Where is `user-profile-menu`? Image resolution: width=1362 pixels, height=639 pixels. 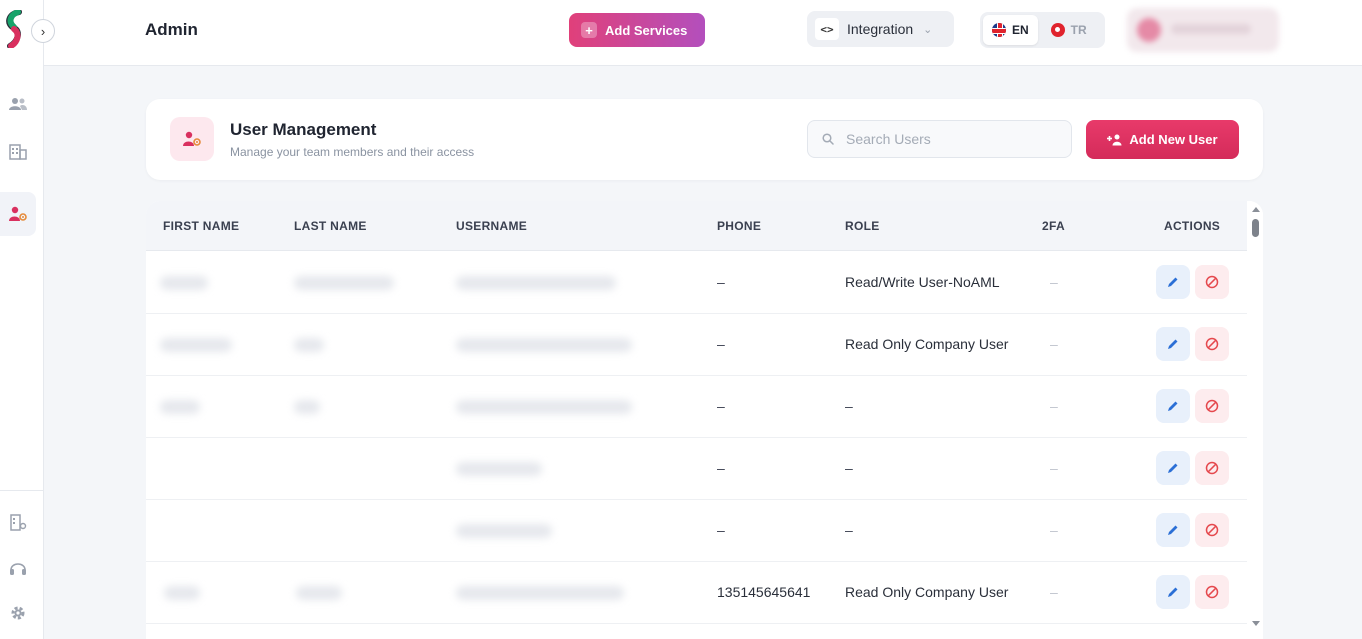
user-profile-menu is located at coordinates (1203, 30).